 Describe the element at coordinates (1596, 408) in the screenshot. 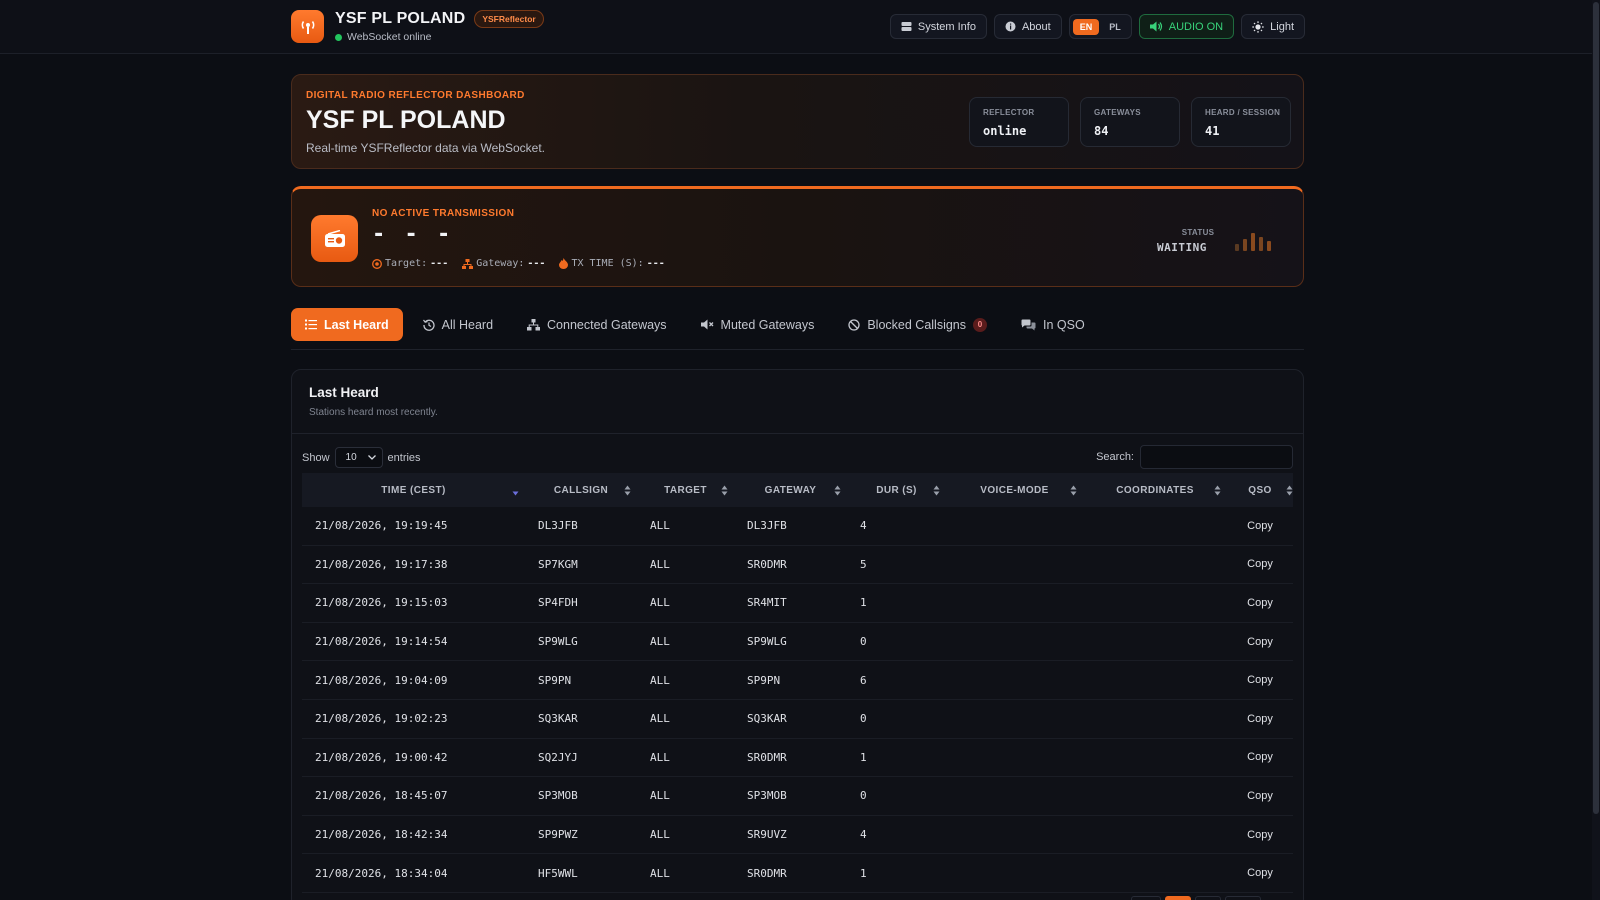

I see `scrollbar-thumb` at that location.